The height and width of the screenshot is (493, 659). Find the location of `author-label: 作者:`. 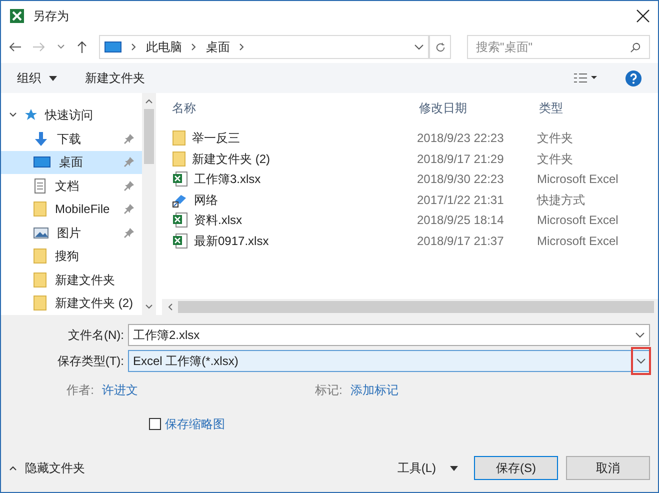

author-label: 作者: is located at coordinates (80, 390).